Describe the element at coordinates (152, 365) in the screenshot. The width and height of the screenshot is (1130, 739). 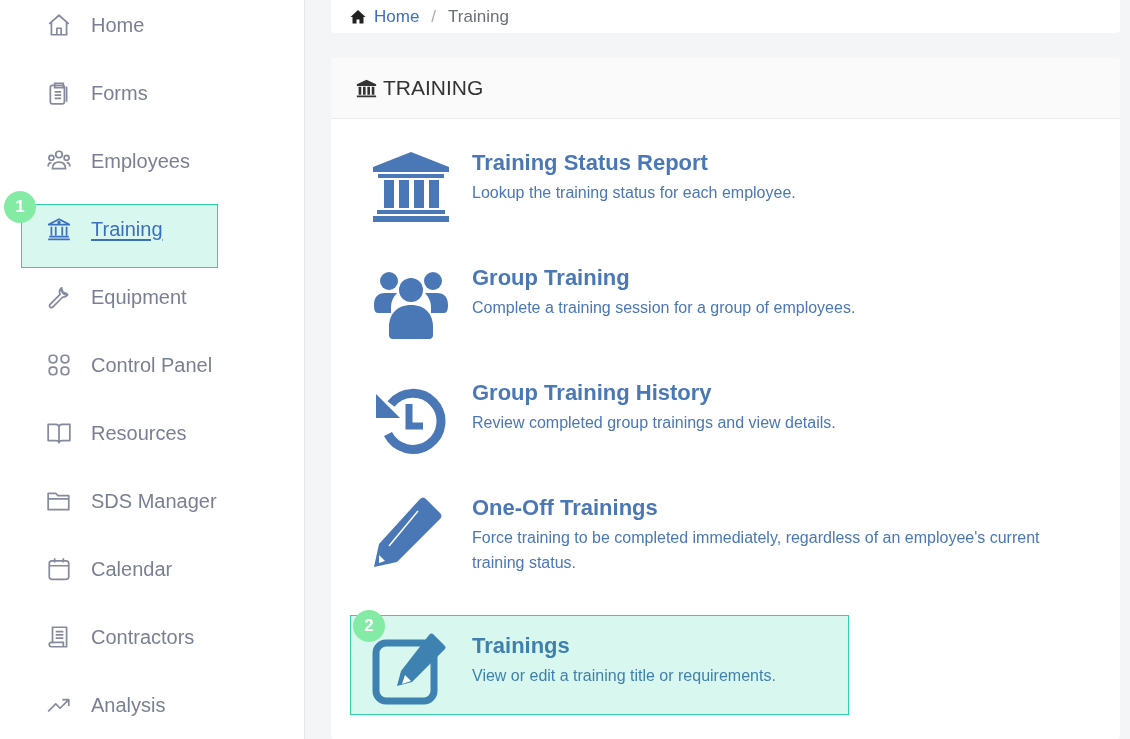
I see `sidebar-item: Control Panel` at that location.